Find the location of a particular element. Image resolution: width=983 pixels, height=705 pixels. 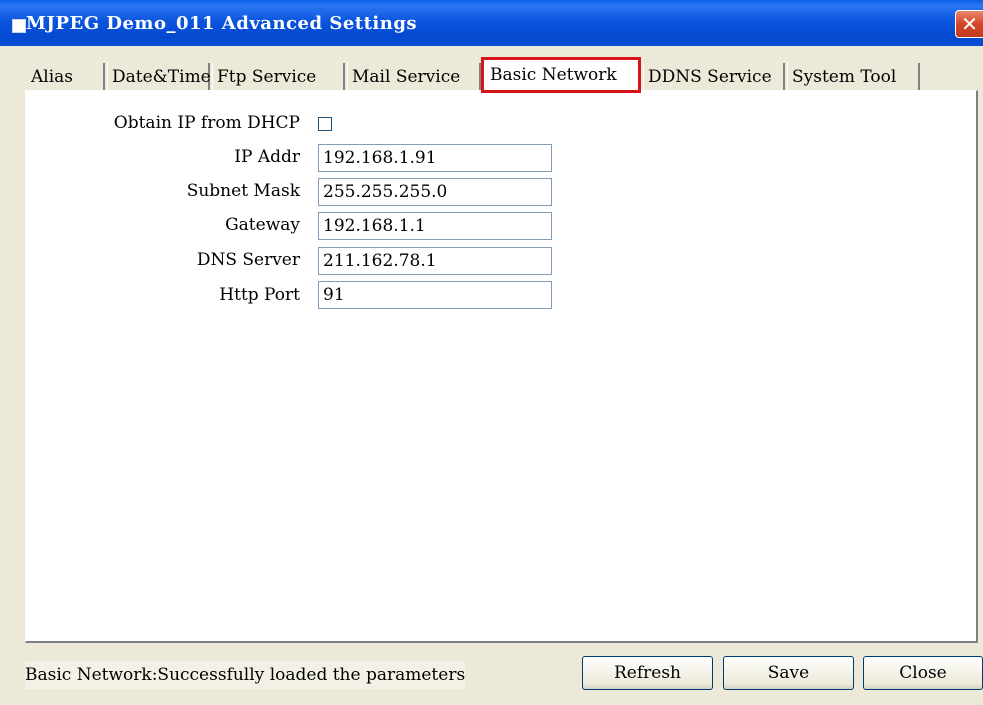

dns-server-label: DNS Server is located at coordinates (248, 260).